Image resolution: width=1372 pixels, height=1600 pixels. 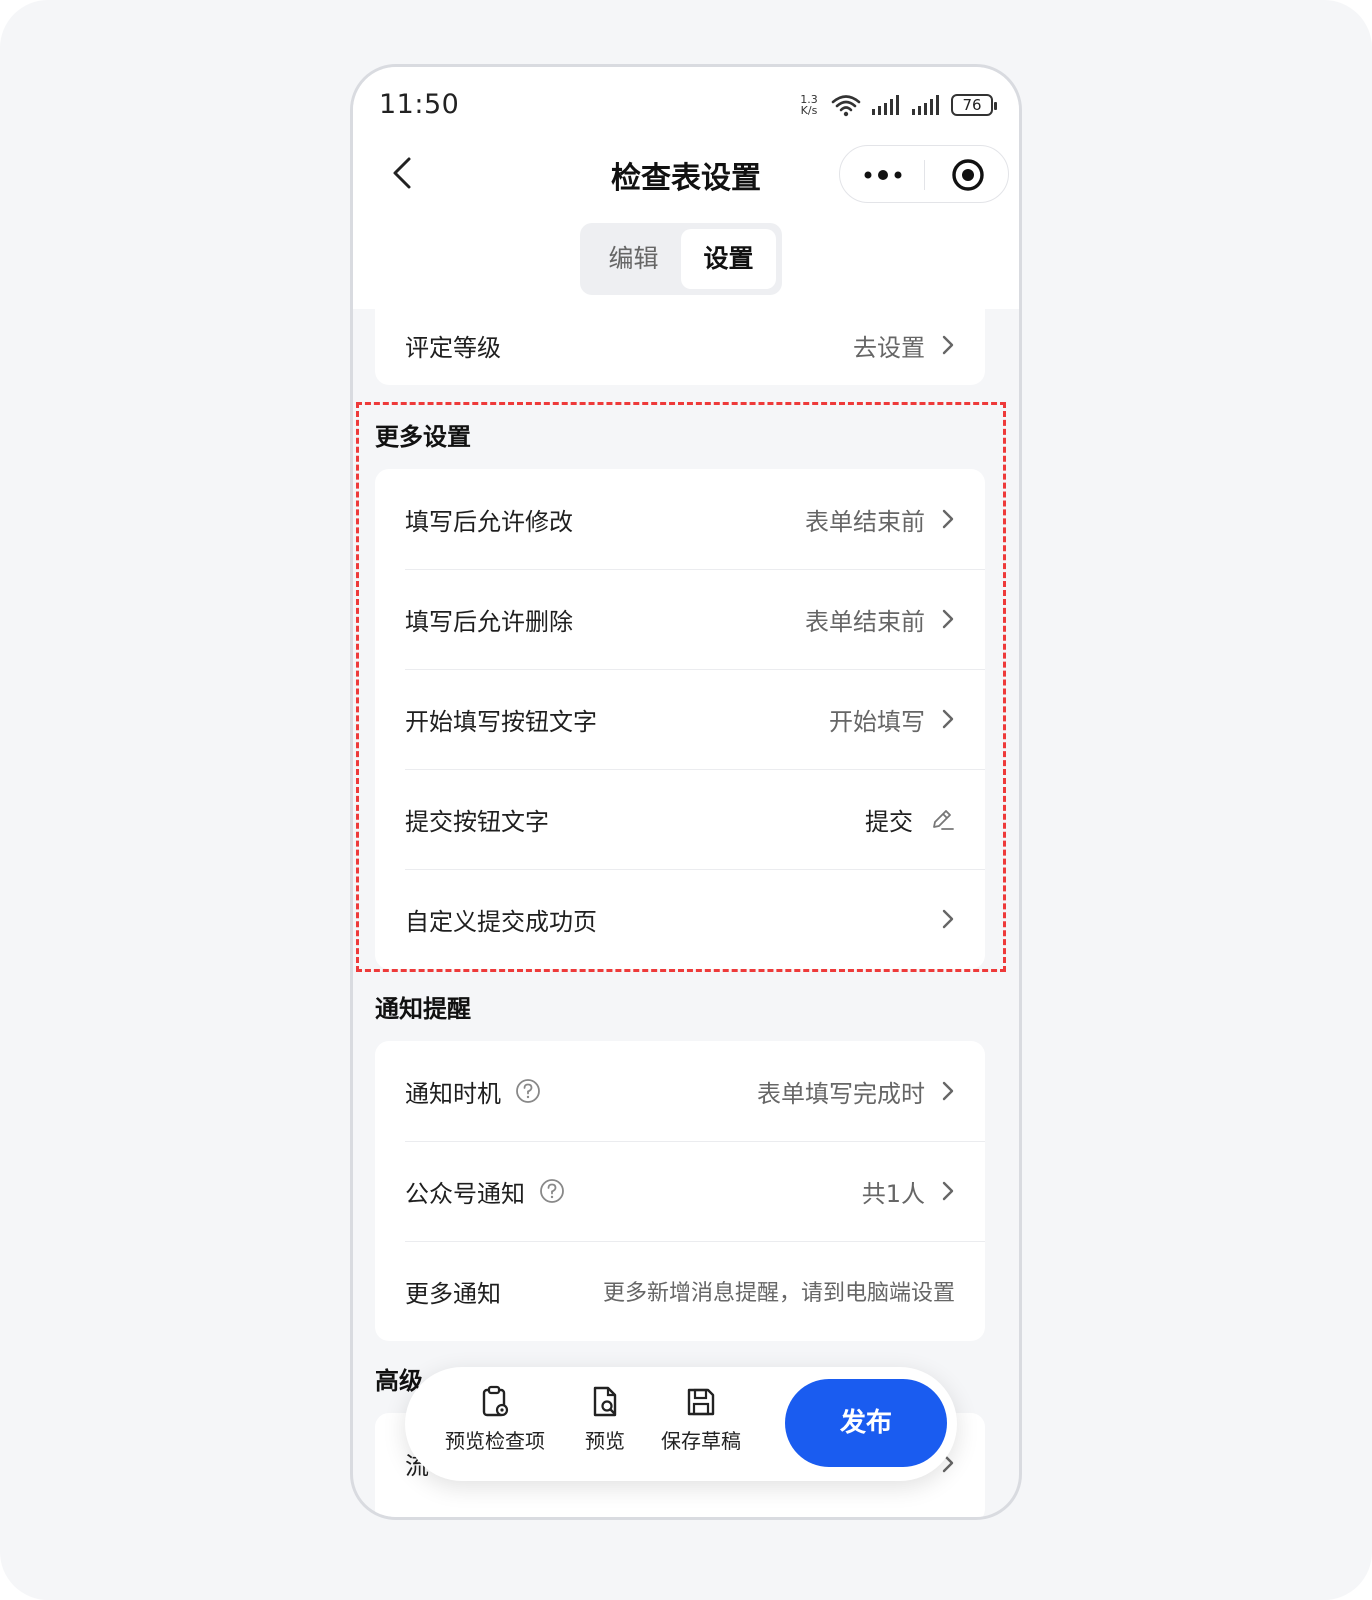 What do you see at coordinates (489, 621) in the screenshot?
I see `setting-label: 填写后允许删除` at bounding box center [489, 621].